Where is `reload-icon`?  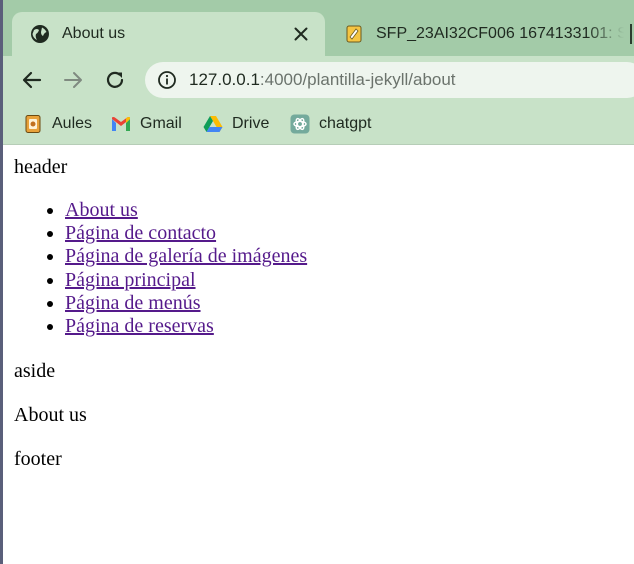 reload-icon is located at coordinates (115, 79).